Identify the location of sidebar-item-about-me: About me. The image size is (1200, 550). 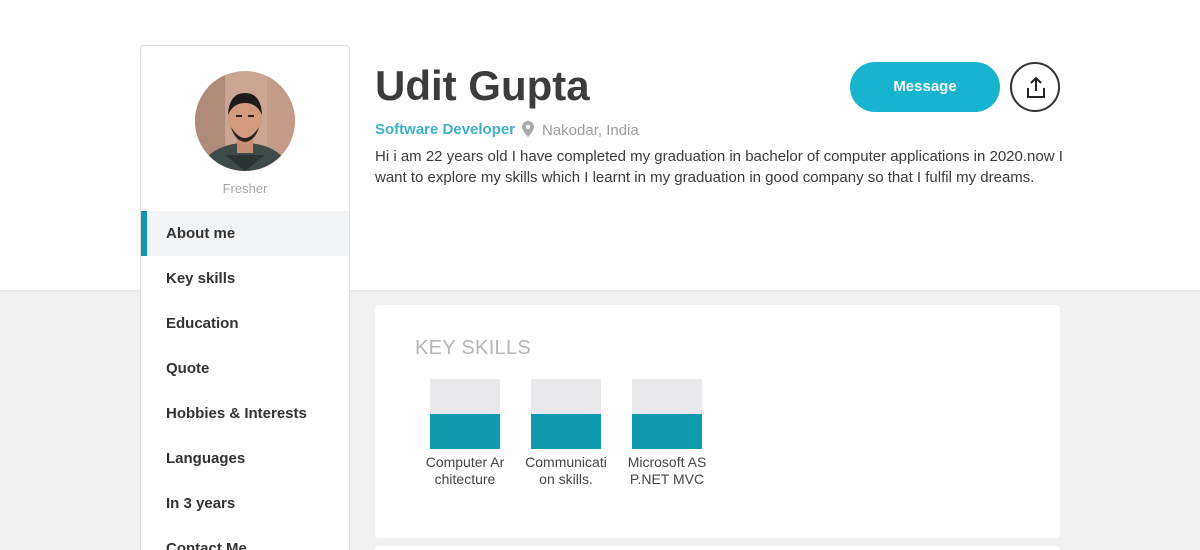
(245, 233).